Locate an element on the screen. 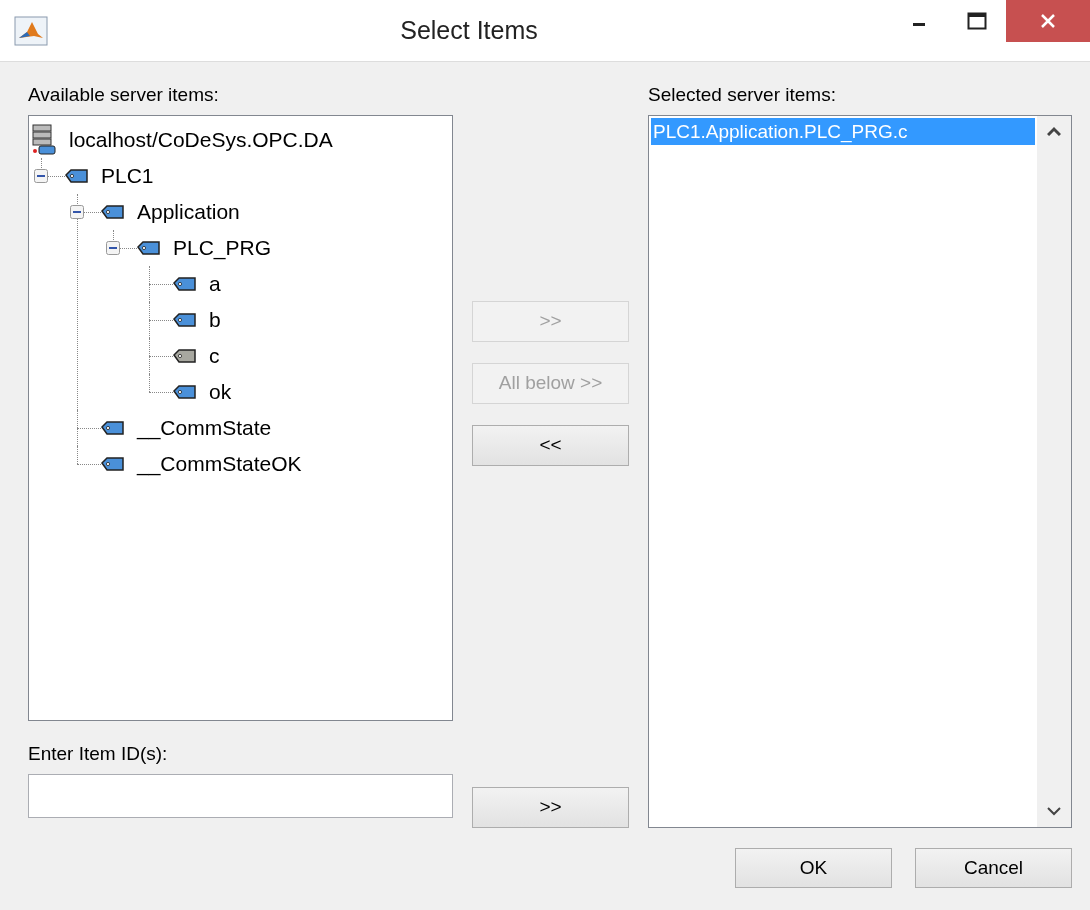  ok-button: OK is located at coordinates (813, 868).